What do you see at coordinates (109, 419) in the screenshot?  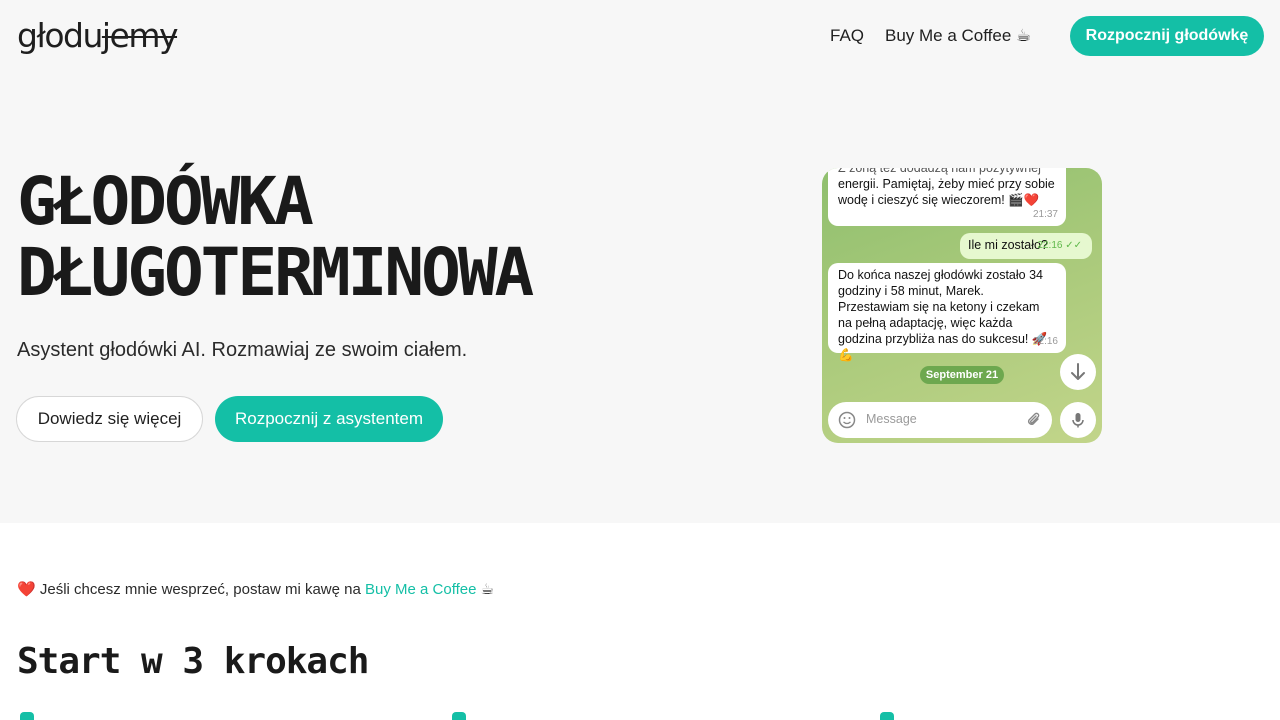 I see `learn-more-button: Dowiedz się więcej` at bounding box center [109, 419].